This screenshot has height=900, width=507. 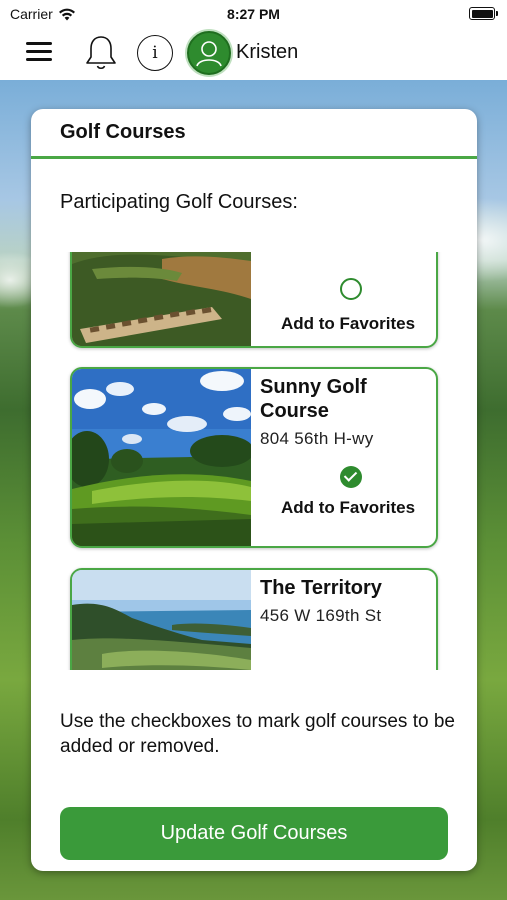 I want to click on menu-icon, so click(x=39, y=52).